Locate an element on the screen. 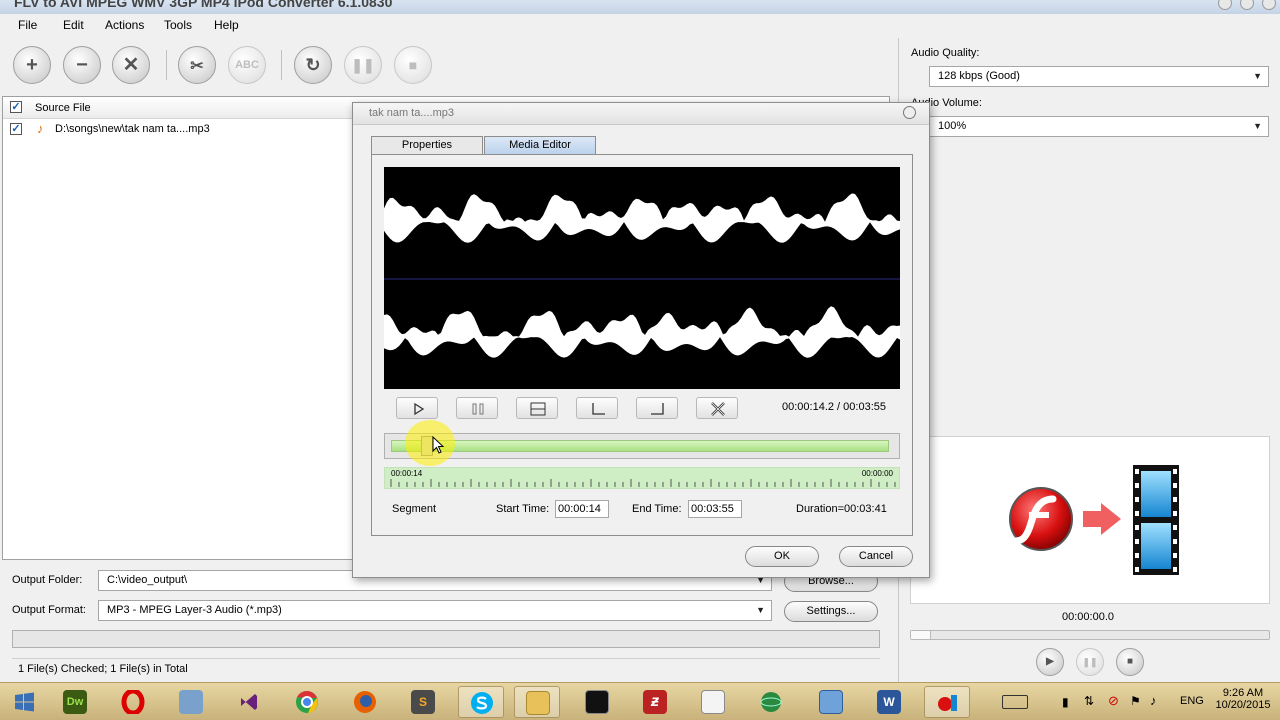  menu-bar: File Edit Actions Tools Help is located at coordinates (640, 26).